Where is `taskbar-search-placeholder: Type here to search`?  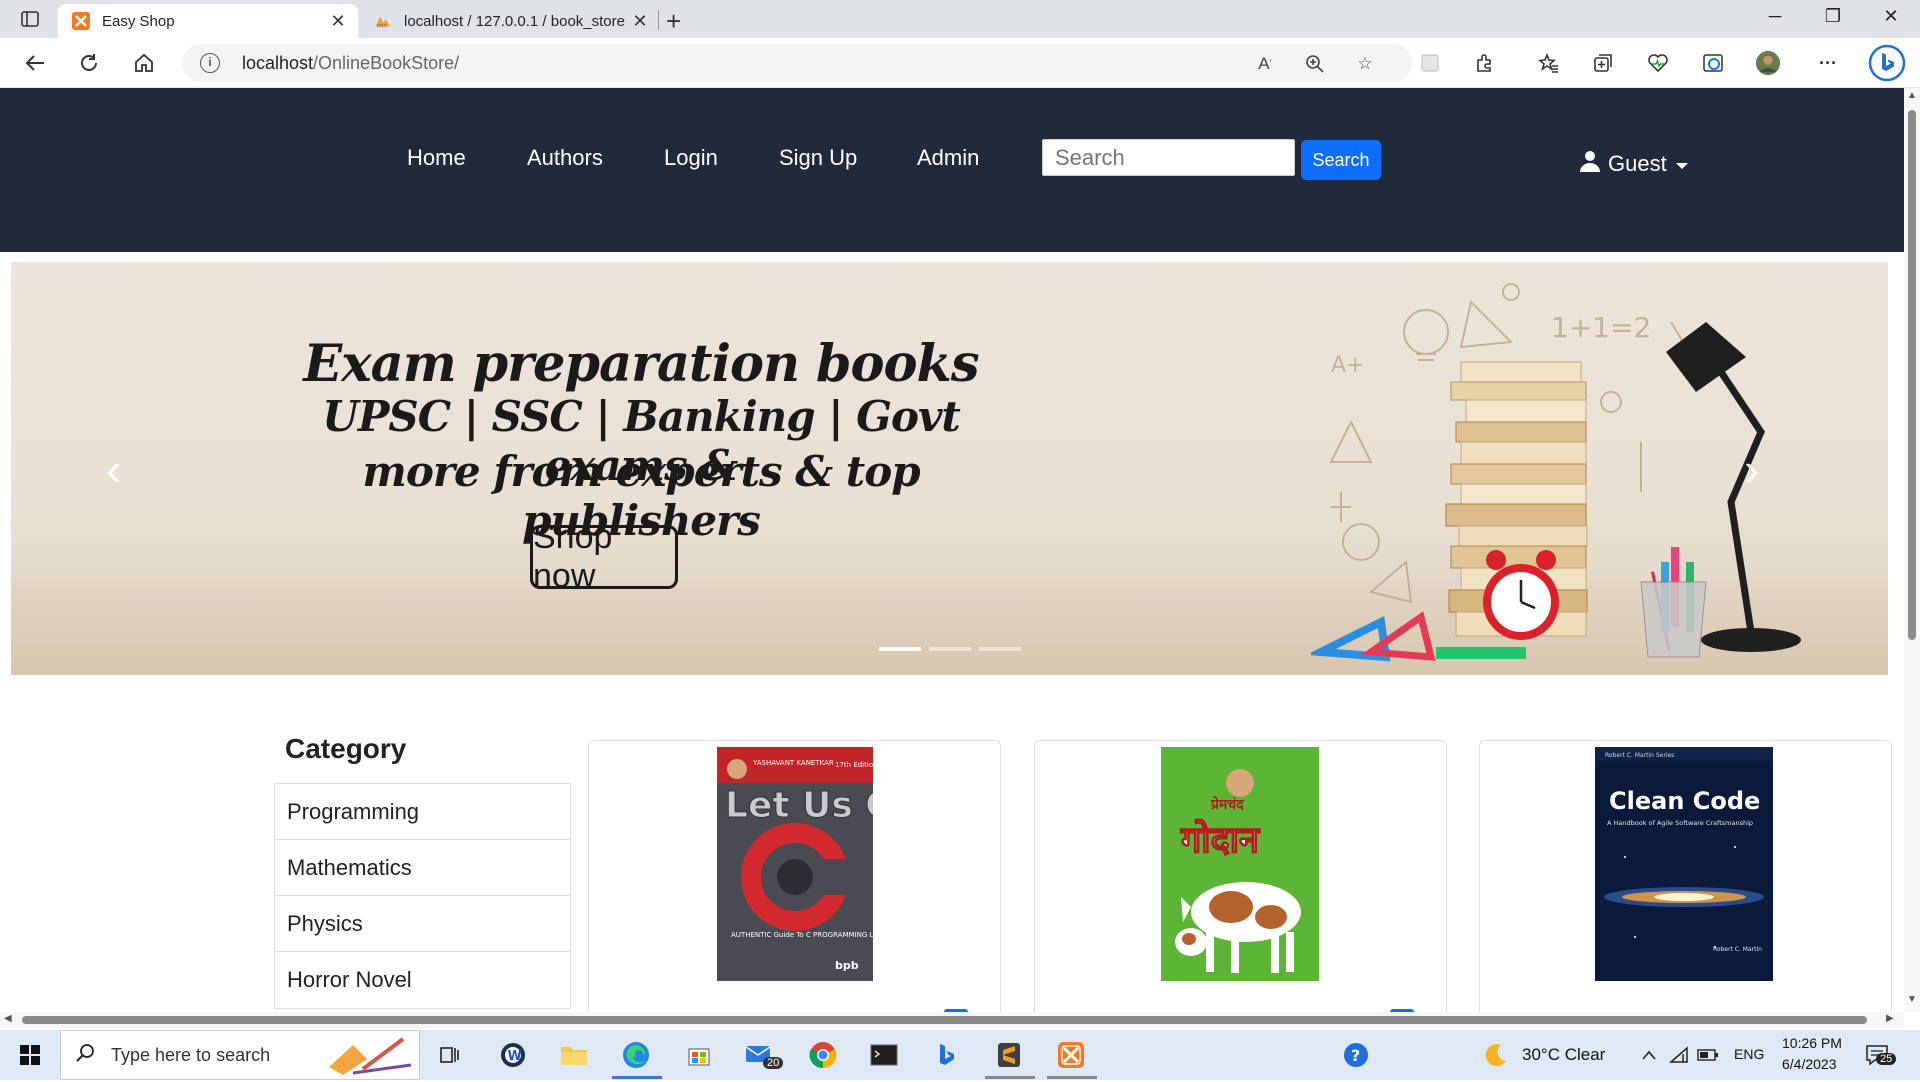
taskbar-search-placeholder: Type here to search is located at coordinates (191, 1054).